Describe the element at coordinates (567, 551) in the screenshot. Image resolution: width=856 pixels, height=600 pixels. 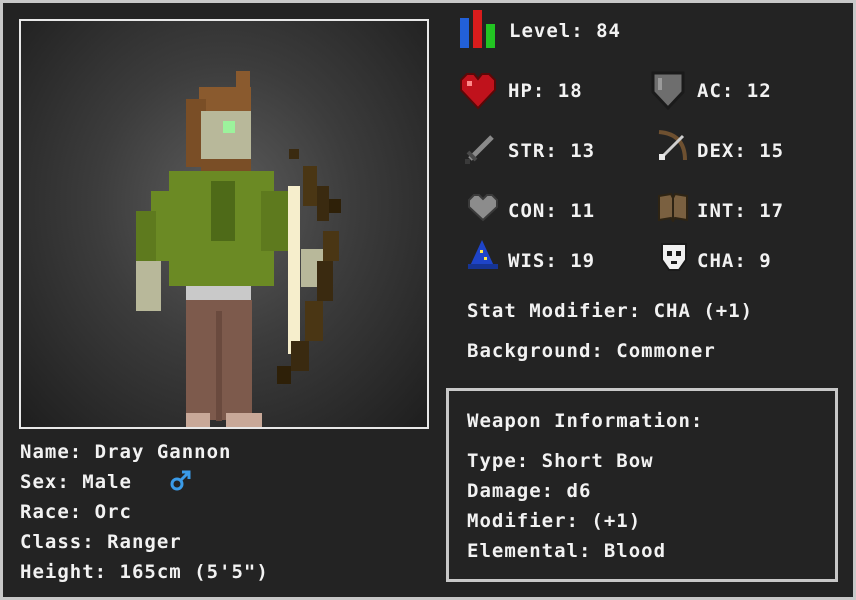
I see `weapon-elemental: Elemental: Blood` at that location.